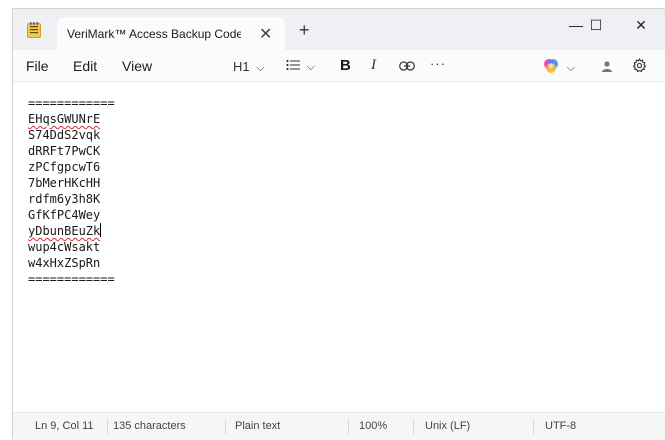 Image resolution: width=665 pixels, height=440 pixels. Describe the element at coordinates (447, 426) in the screenshot. I see `line-endings: Unix (LF)` at that location.